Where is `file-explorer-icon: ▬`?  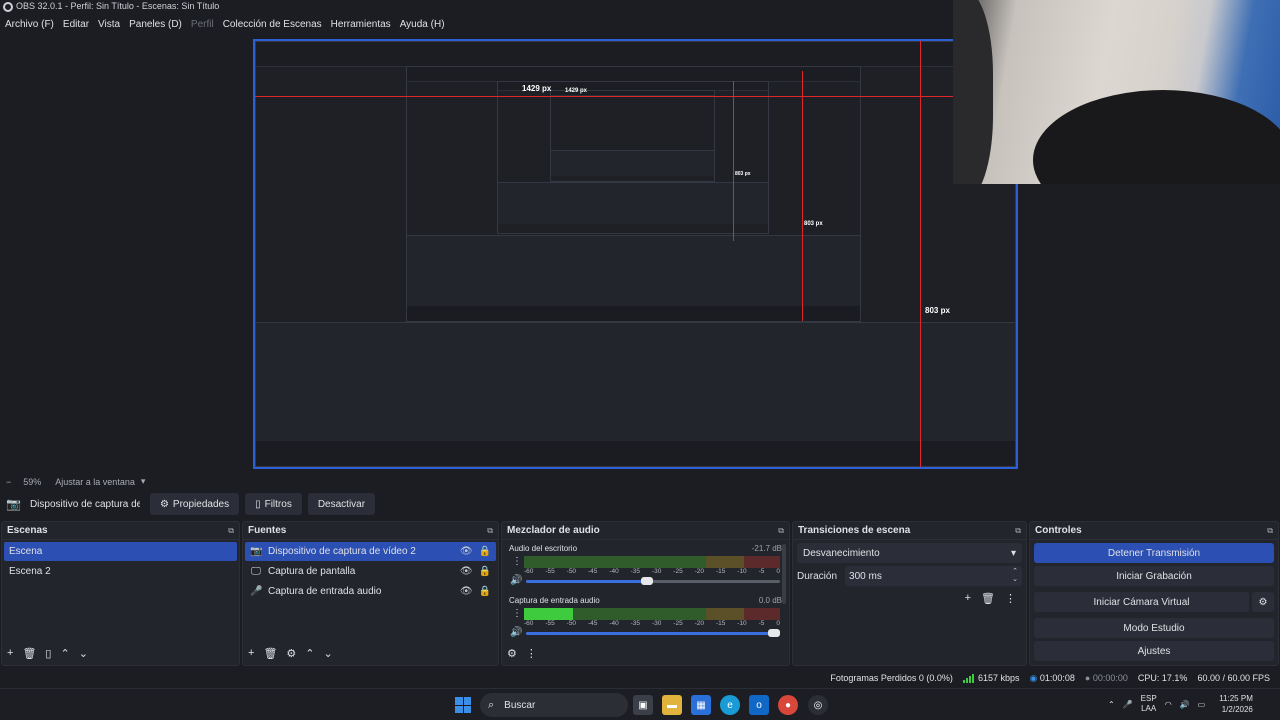
file-explorer-icon: ▬ is located at coordinates (672, 705).